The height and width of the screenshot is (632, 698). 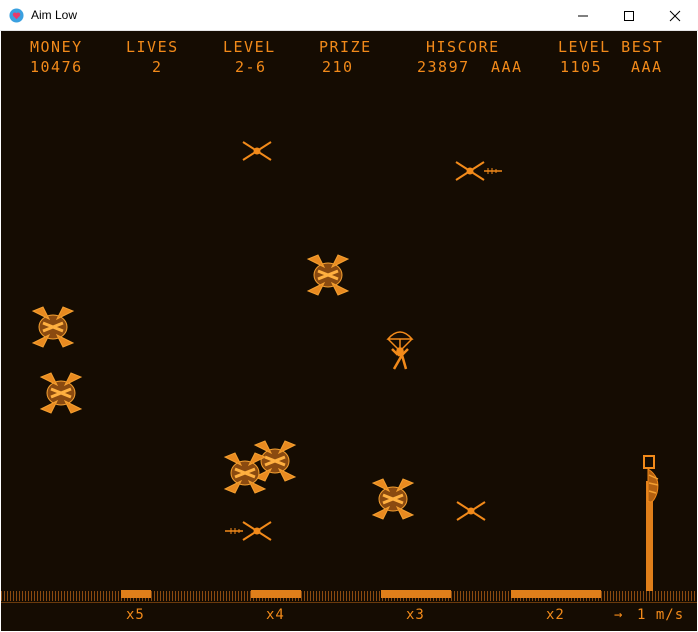 I want to click on window-title: Aim Low, so click(x=54, y=15).